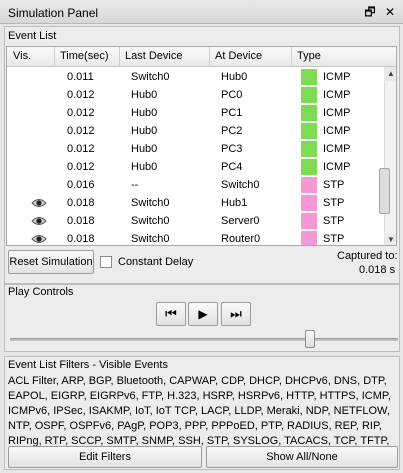 The image size is (403, 473). What do you see at coordinates (232, 131) in the screenshot?
I see `at-device-cell: PC2` at bounding box center [232, 131].